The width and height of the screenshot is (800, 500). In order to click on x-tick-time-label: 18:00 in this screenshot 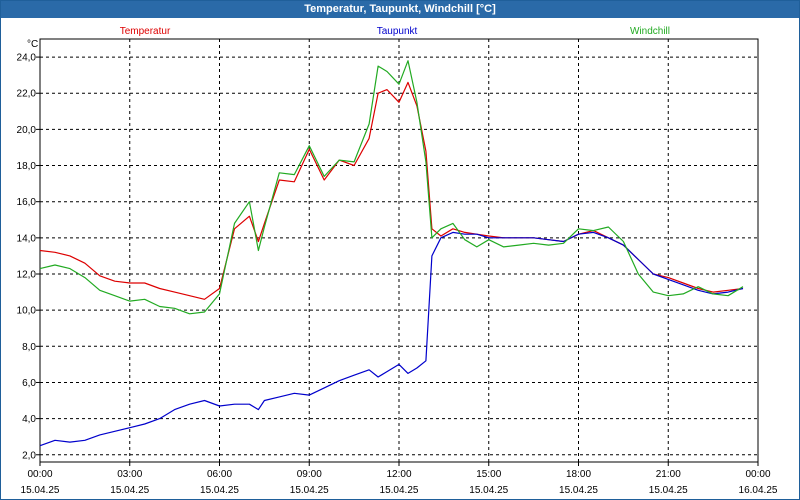, I will do `click(578, 474)`.